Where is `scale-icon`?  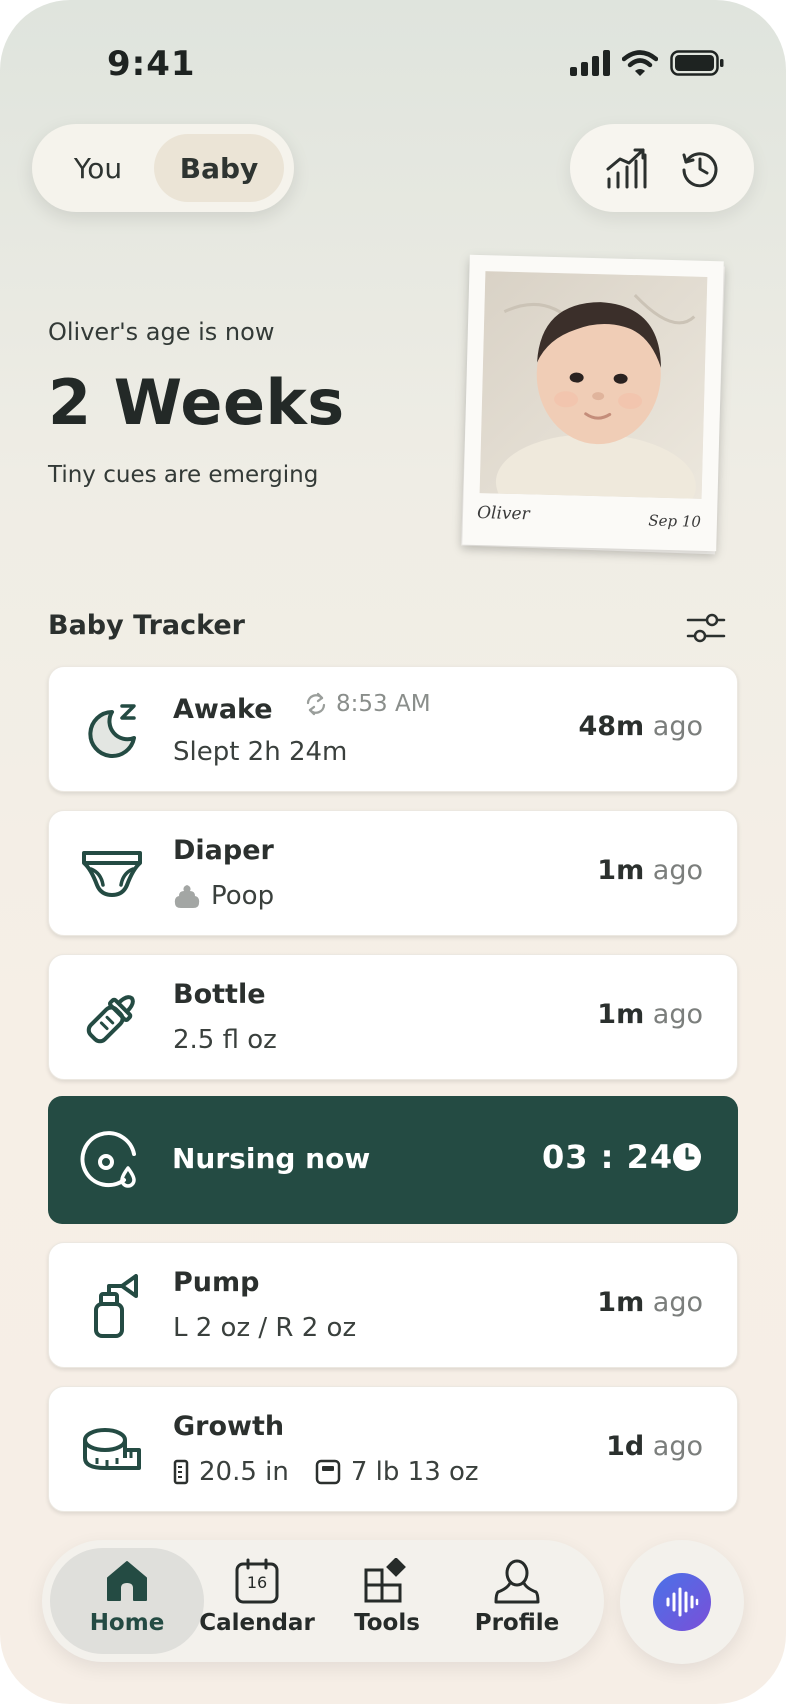
scale-icon is located at coordinates (328, 1472).